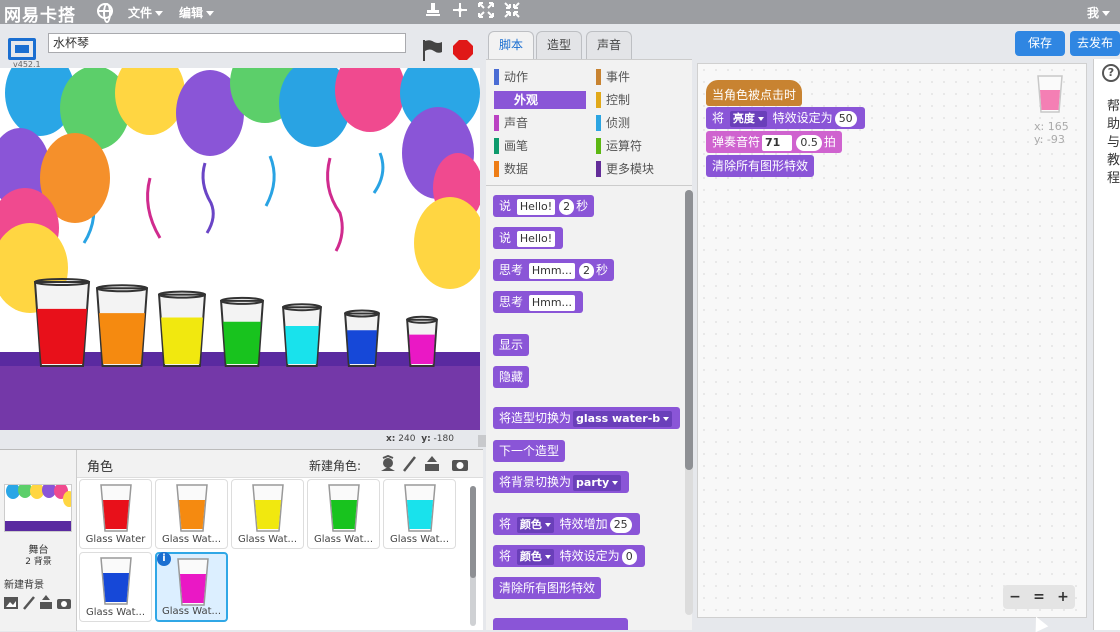  Describe the element at coordinates (39, 603) in the screenshot. I see `backdrop-tools` at that location.